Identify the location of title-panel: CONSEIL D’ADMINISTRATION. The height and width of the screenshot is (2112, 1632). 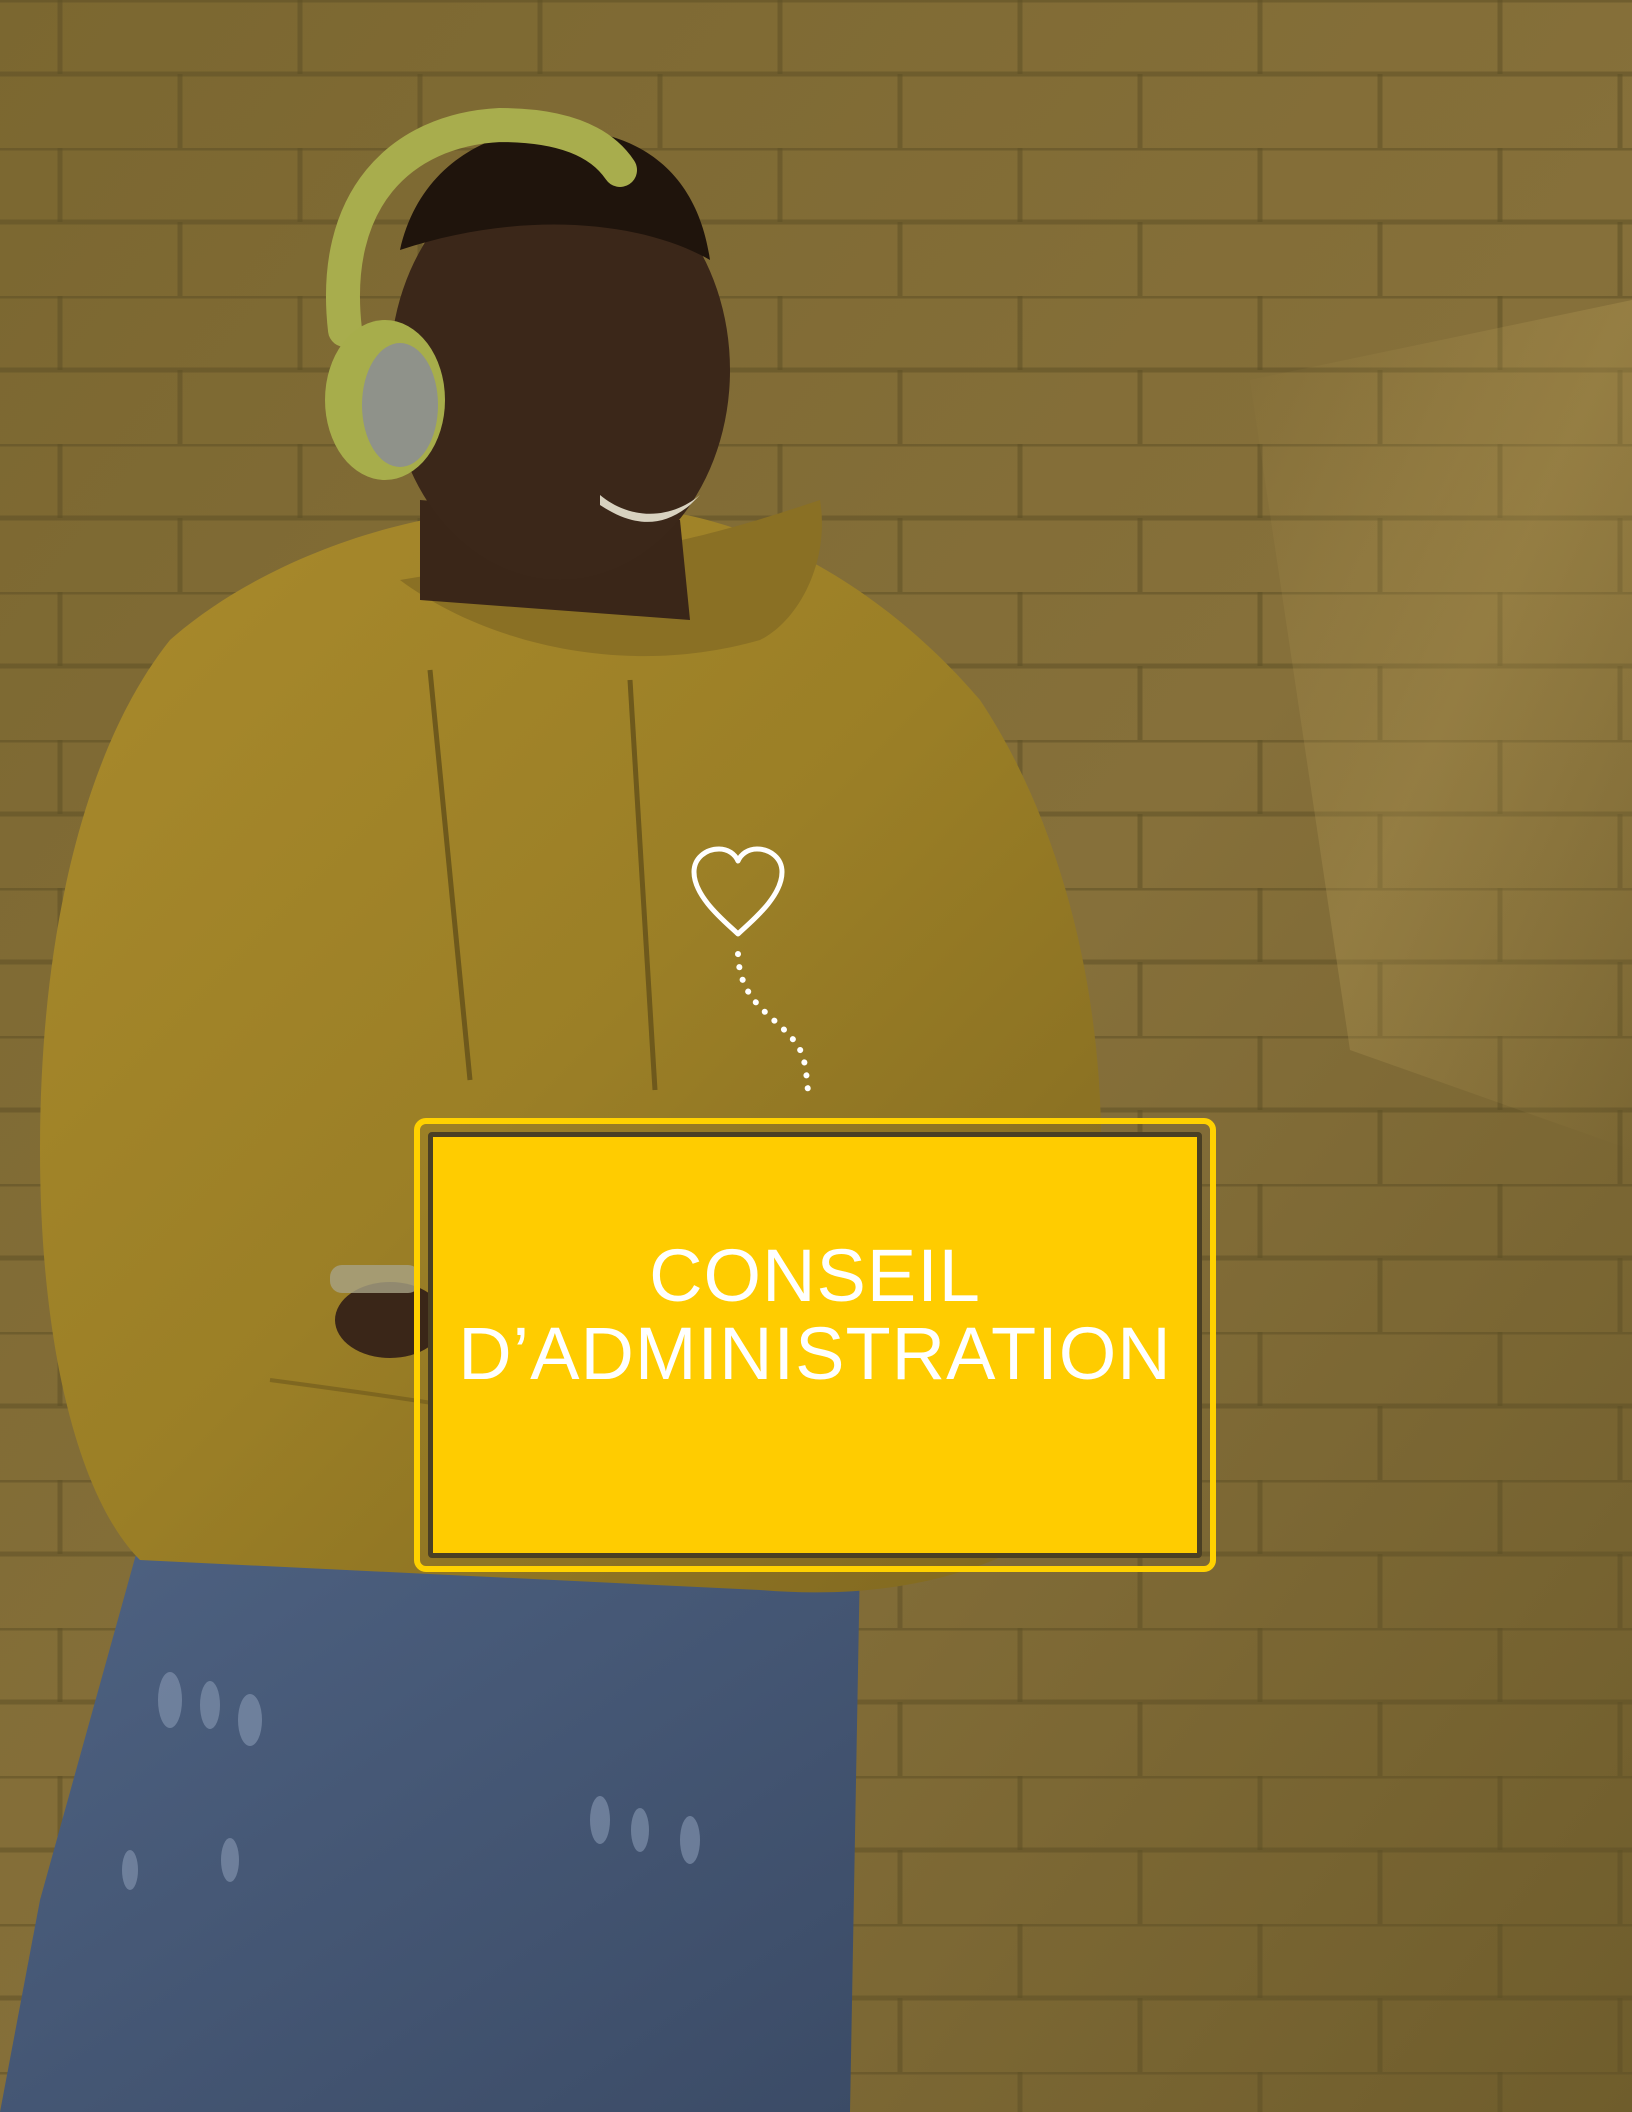
(815, 1345).